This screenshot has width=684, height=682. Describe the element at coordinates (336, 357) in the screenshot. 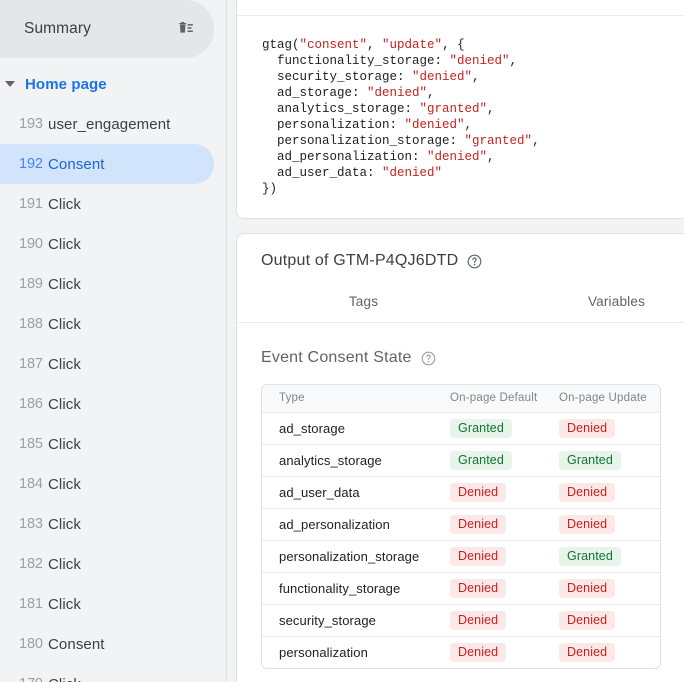

I see `event-consent-state-title: Event Consent State` at that location.